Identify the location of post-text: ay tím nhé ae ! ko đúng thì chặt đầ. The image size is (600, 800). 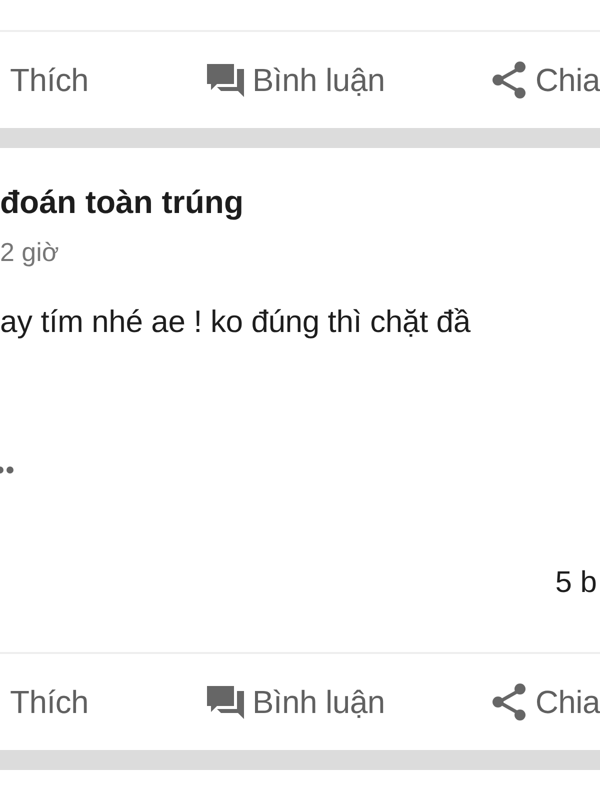
(236, 322).